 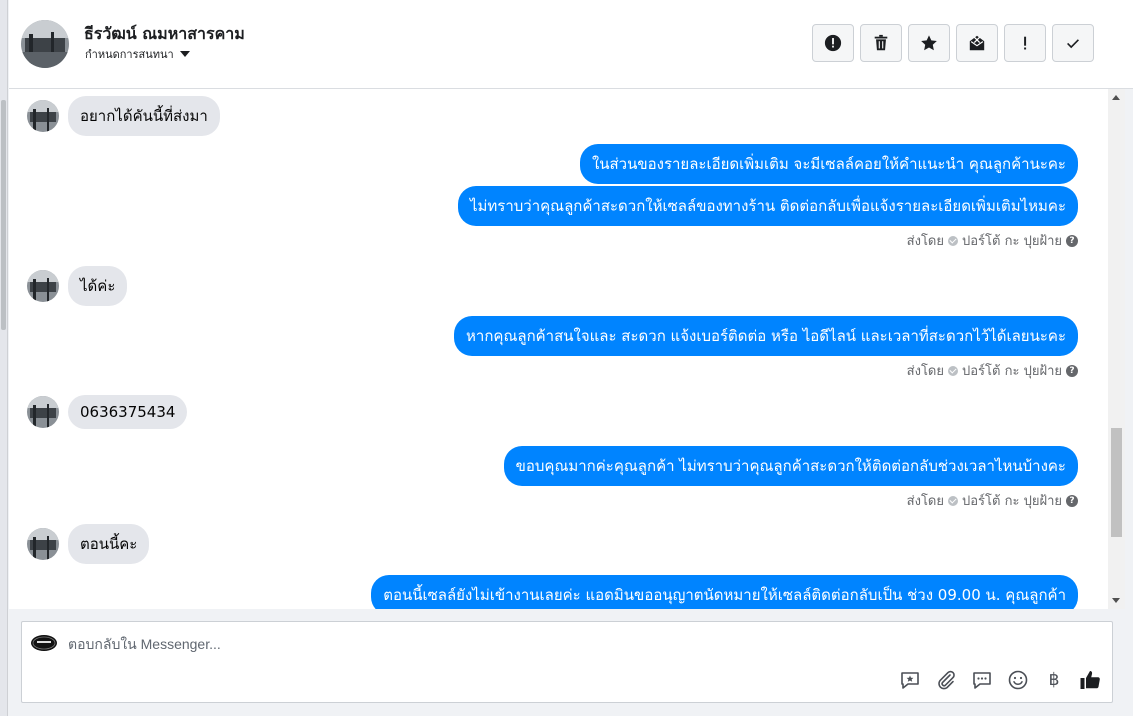 I want to click on scrollbar-thumb, so click(x=1116, y=482).